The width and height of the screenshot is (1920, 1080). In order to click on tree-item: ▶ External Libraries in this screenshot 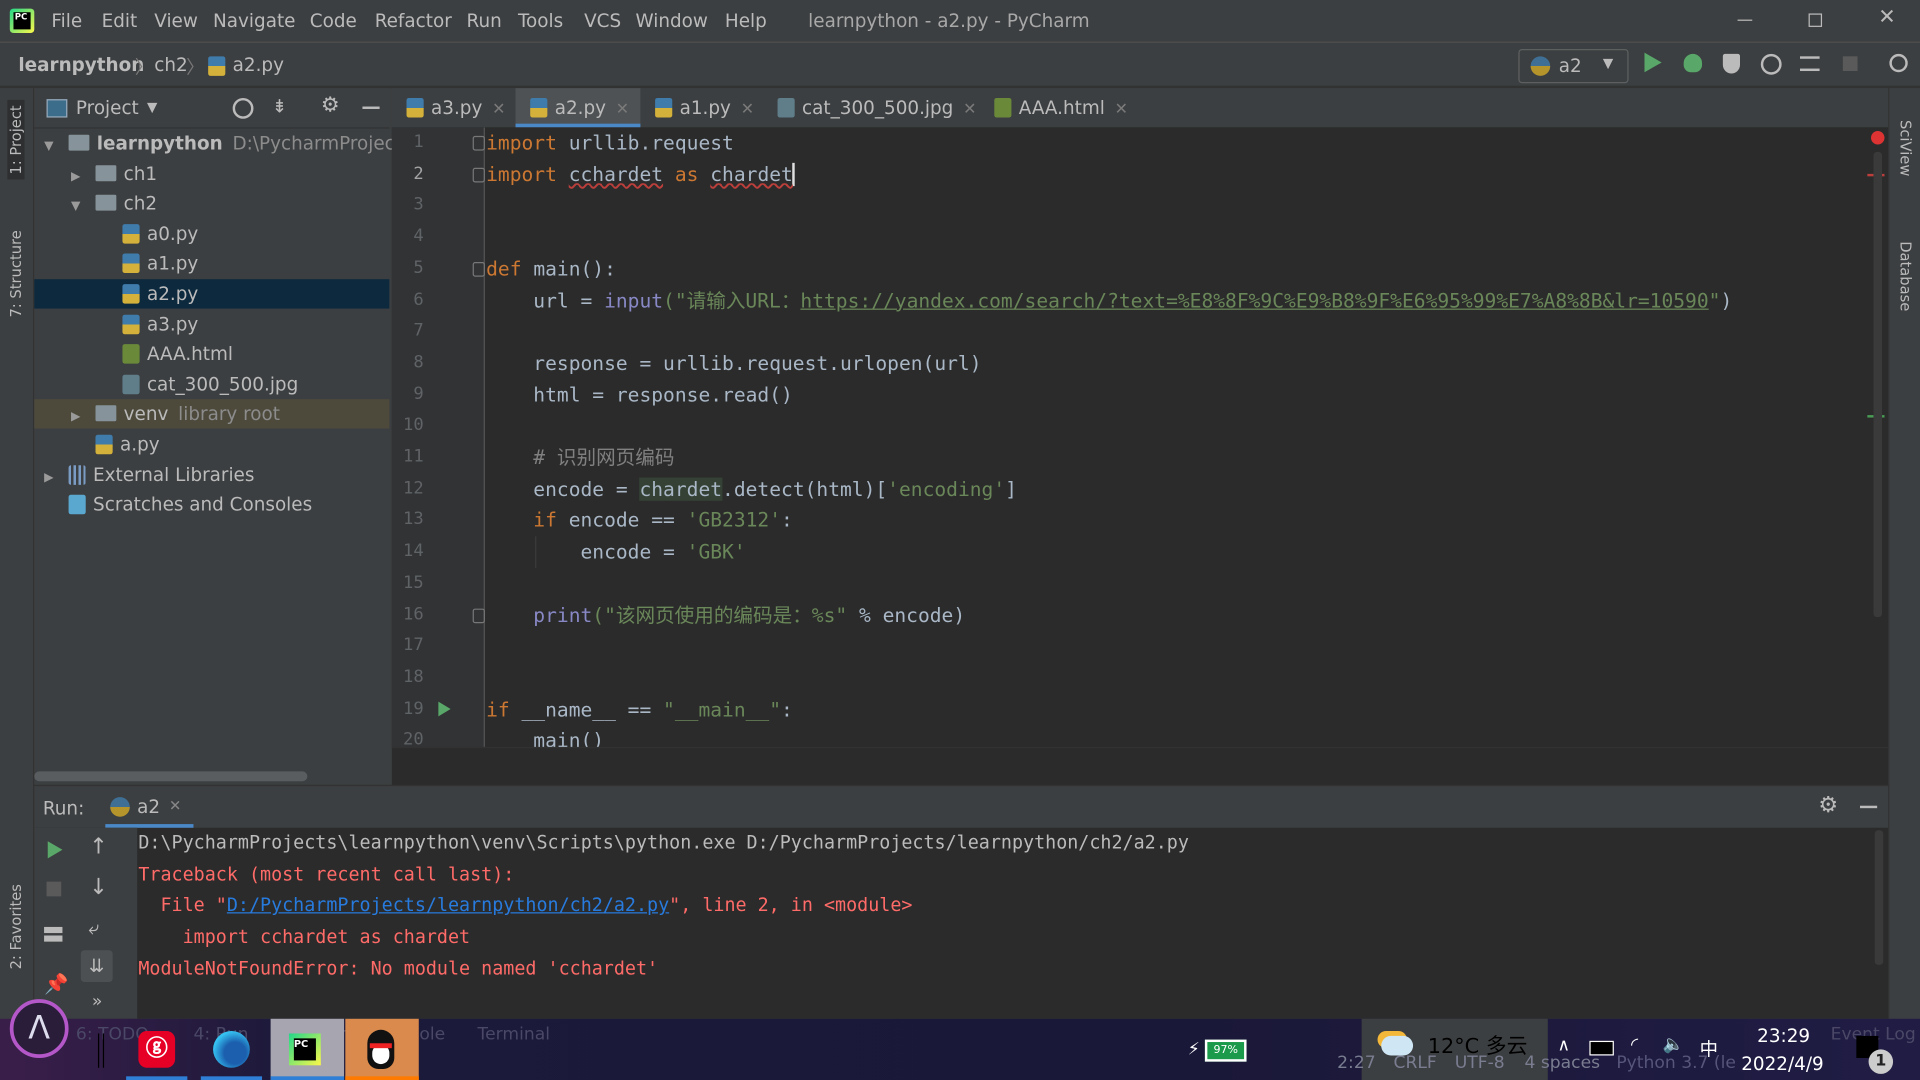, I will do `click(211, 474)`.